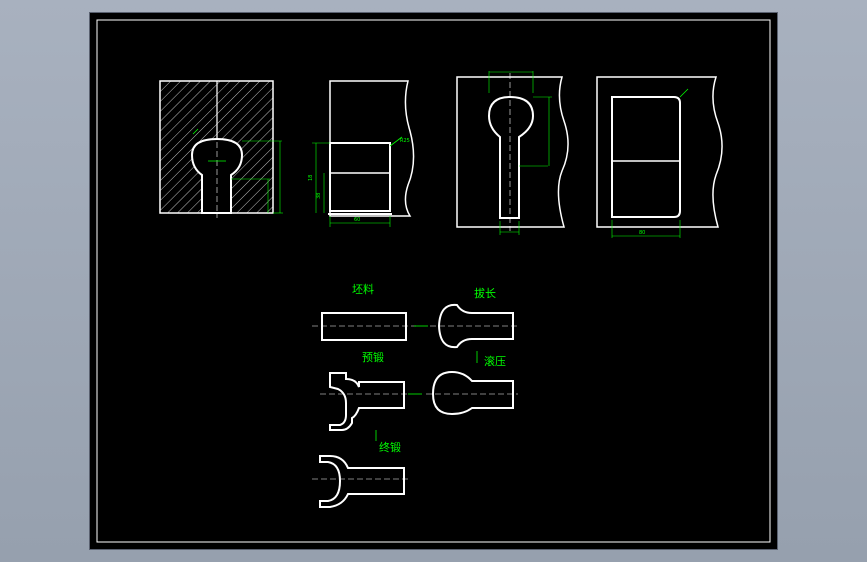 The width and height of the screenshot is (867, 562). I want to click on dim-lower-height-text: 38, so click(319, 196).